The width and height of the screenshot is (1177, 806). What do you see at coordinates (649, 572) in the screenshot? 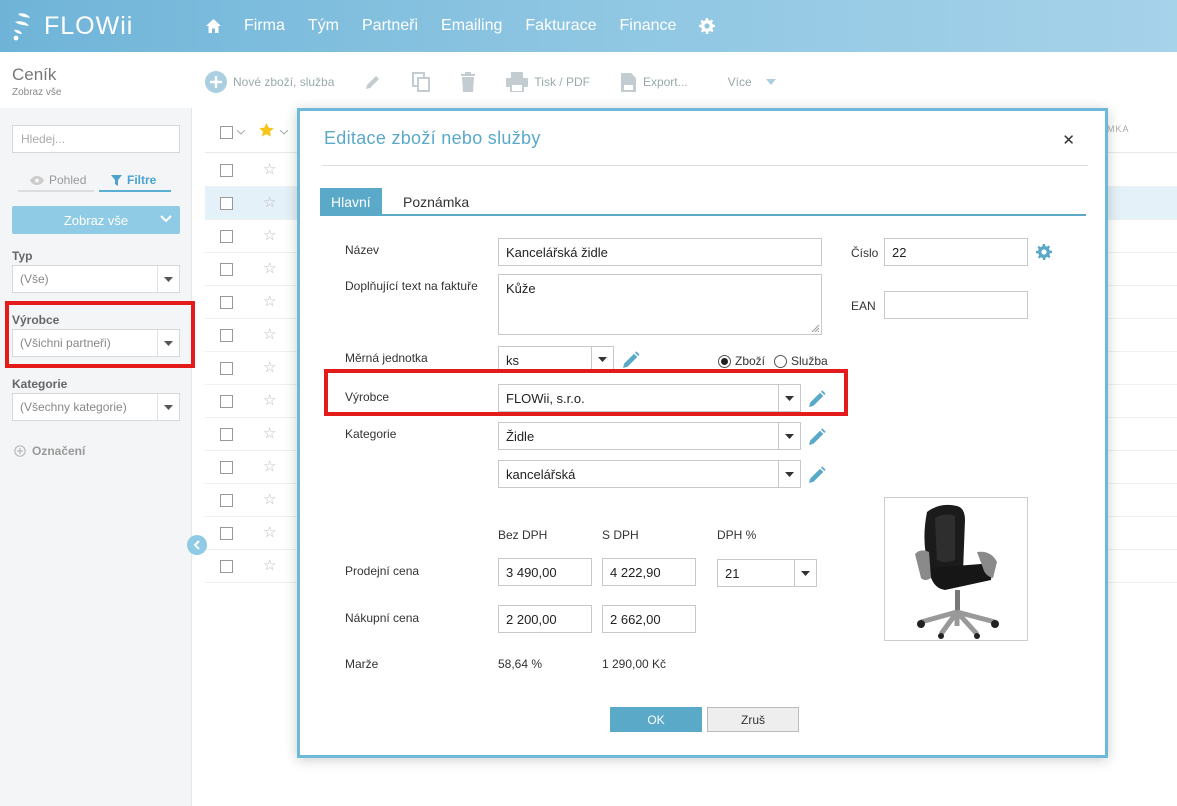
I see `prodejni-s-input: 4 222,90` at bounding box center [649, 572].